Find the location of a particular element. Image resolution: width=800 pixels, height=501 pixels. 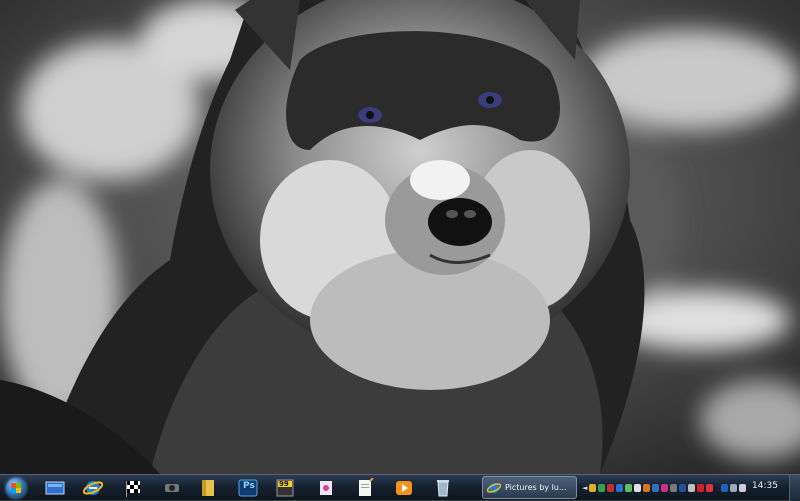

pinned-paint is located at coordinates (326, 488).